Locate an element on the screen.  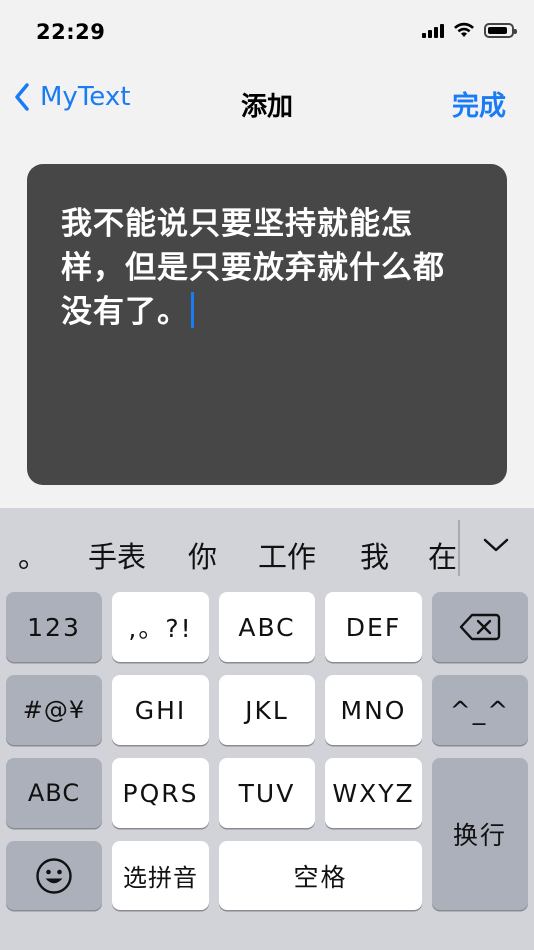
punctuation-key: ,。?! is located at coordinates (160, 627).